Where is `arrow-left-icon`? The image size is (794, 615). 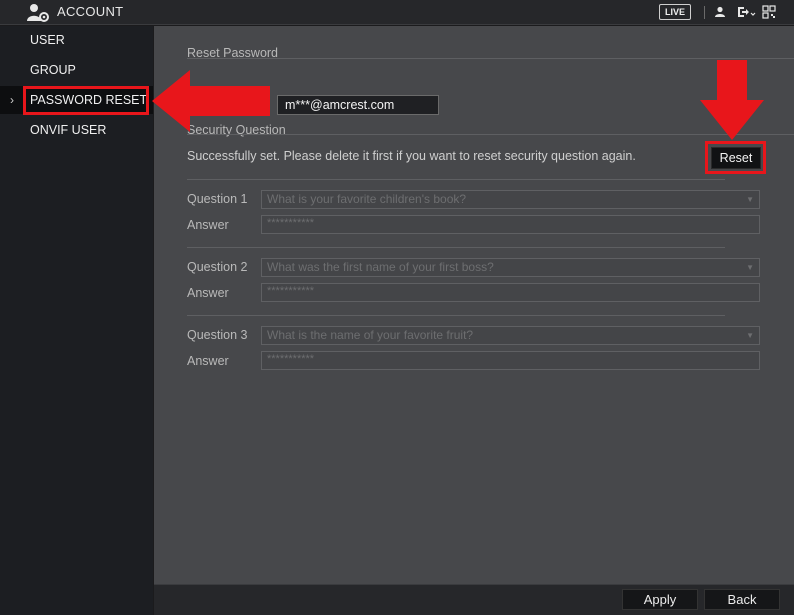
arrow-left-icon is located at coordinates (211, 101).